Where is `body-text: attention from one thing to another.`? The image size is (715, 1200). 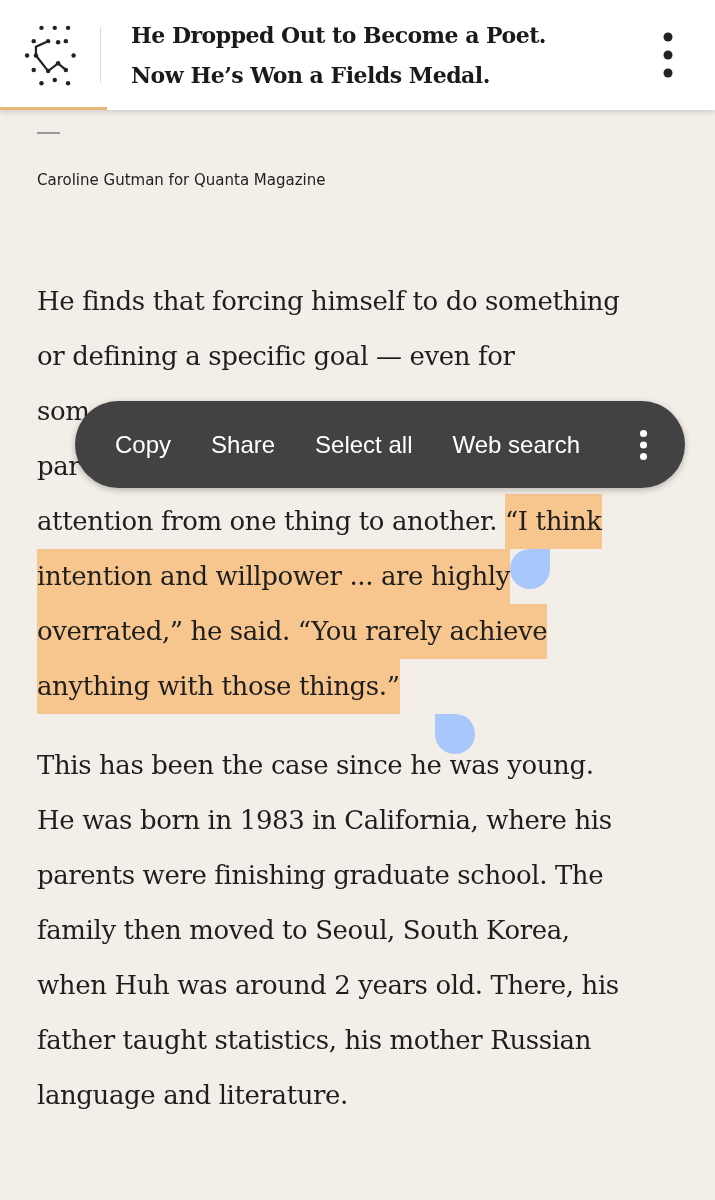 body-text: attention from one thing to another. is located at coordinates (268, 521).